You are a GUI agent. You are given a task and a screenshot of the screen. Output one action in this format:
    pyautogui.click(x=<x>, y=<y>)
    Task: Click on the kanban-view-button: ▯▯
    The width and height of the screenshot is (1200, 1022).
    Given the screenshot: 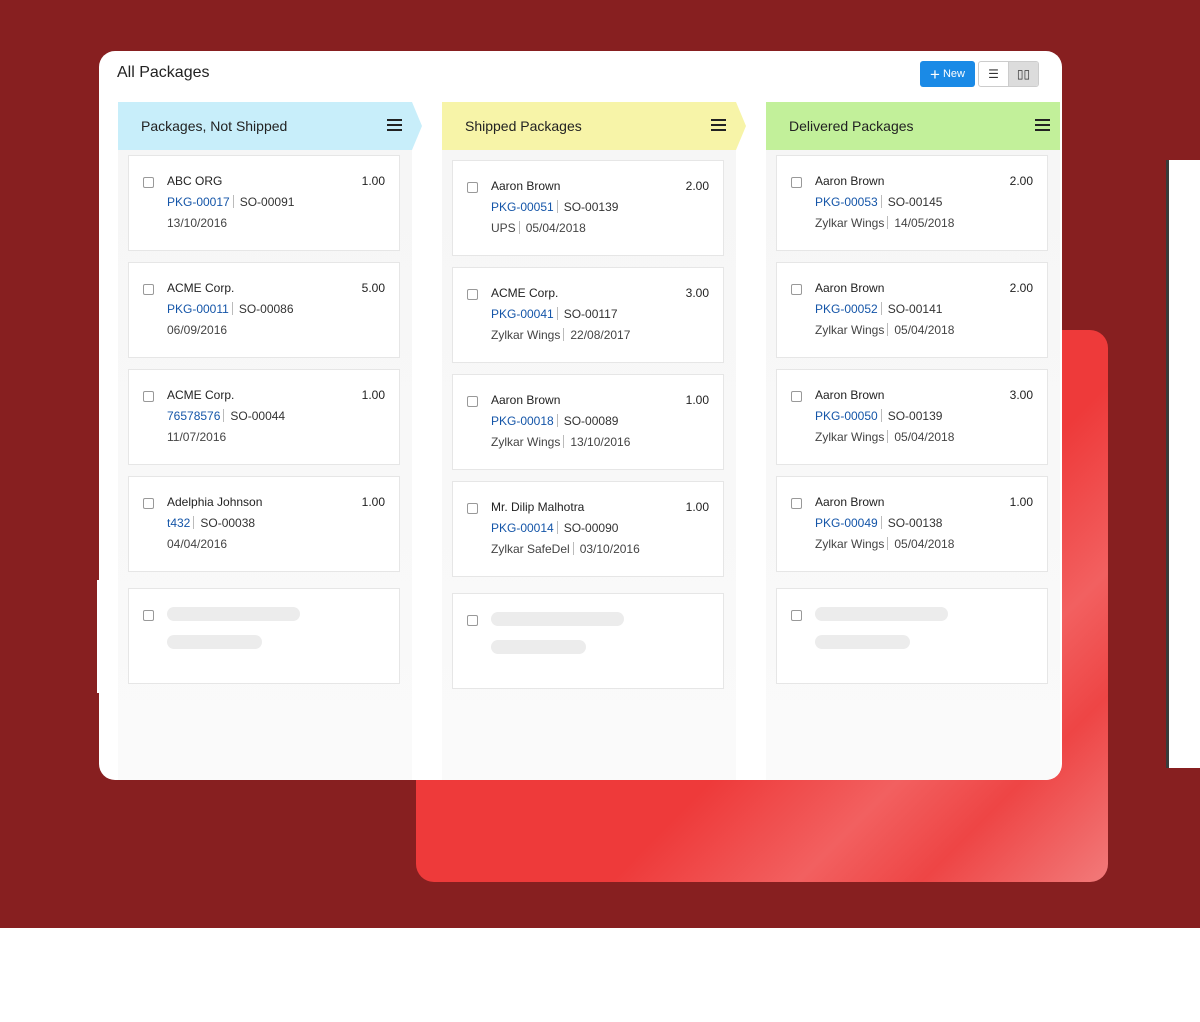 What is the action you would take?
    pyautogui.click(x=1023, y=74)
    